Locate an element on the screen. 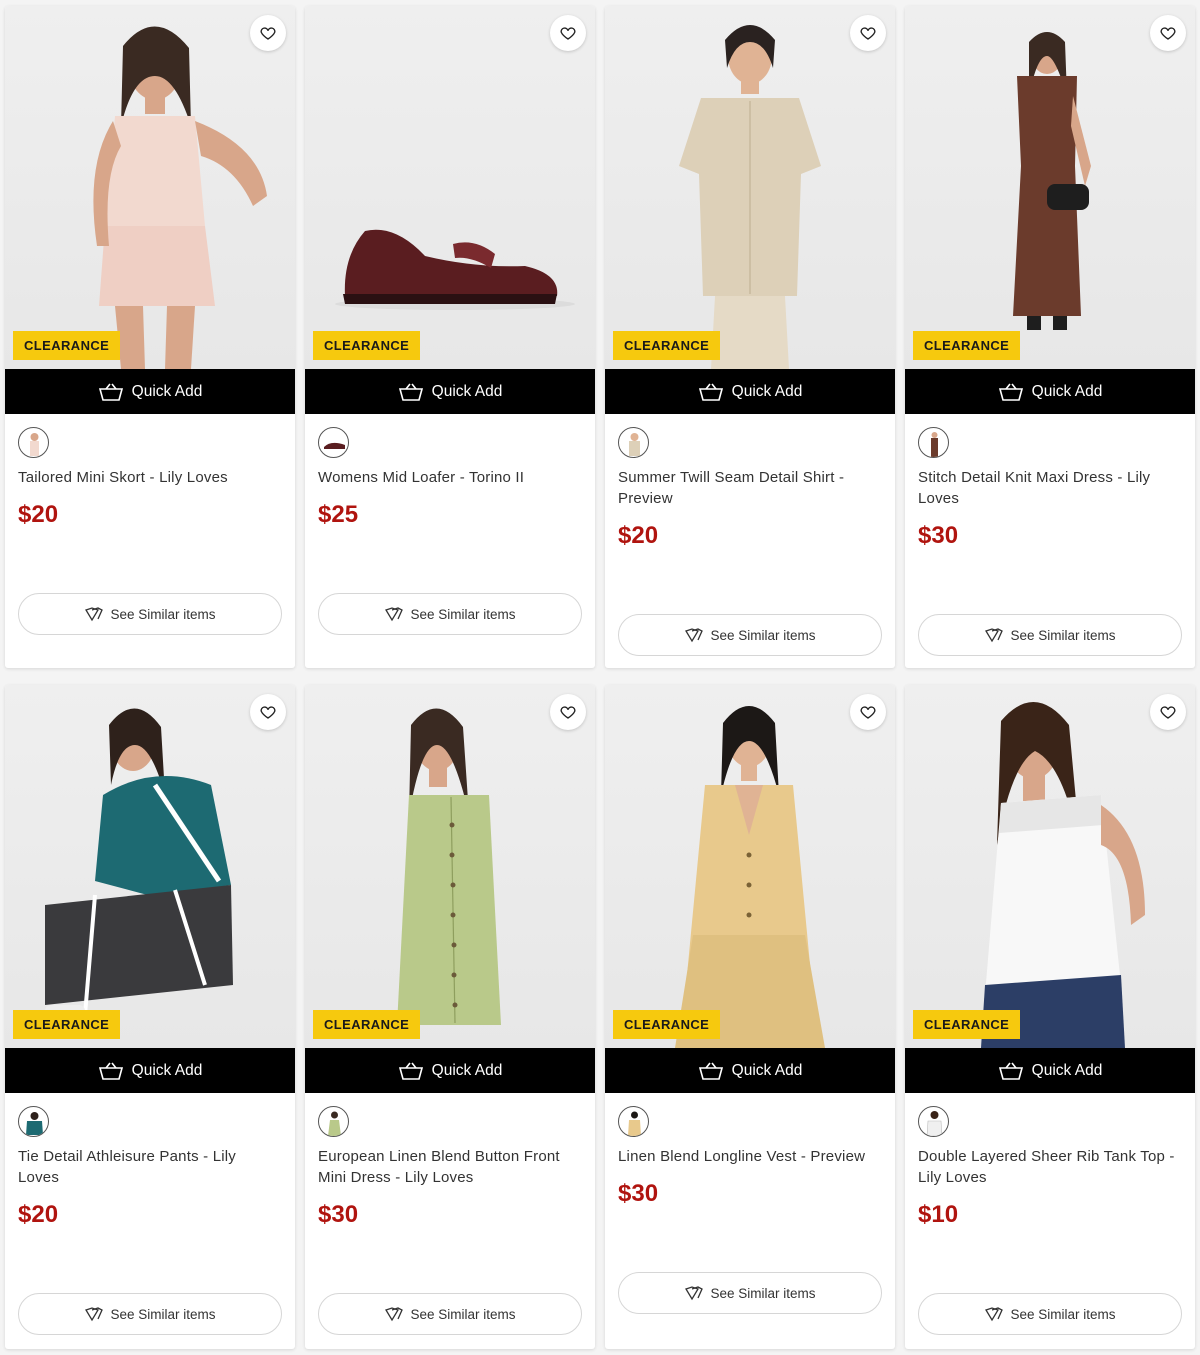 This screenshot has width=1200, height=1355. product-title: Womens Mid Loafer - Torino II is located at coordinates (449, 477).